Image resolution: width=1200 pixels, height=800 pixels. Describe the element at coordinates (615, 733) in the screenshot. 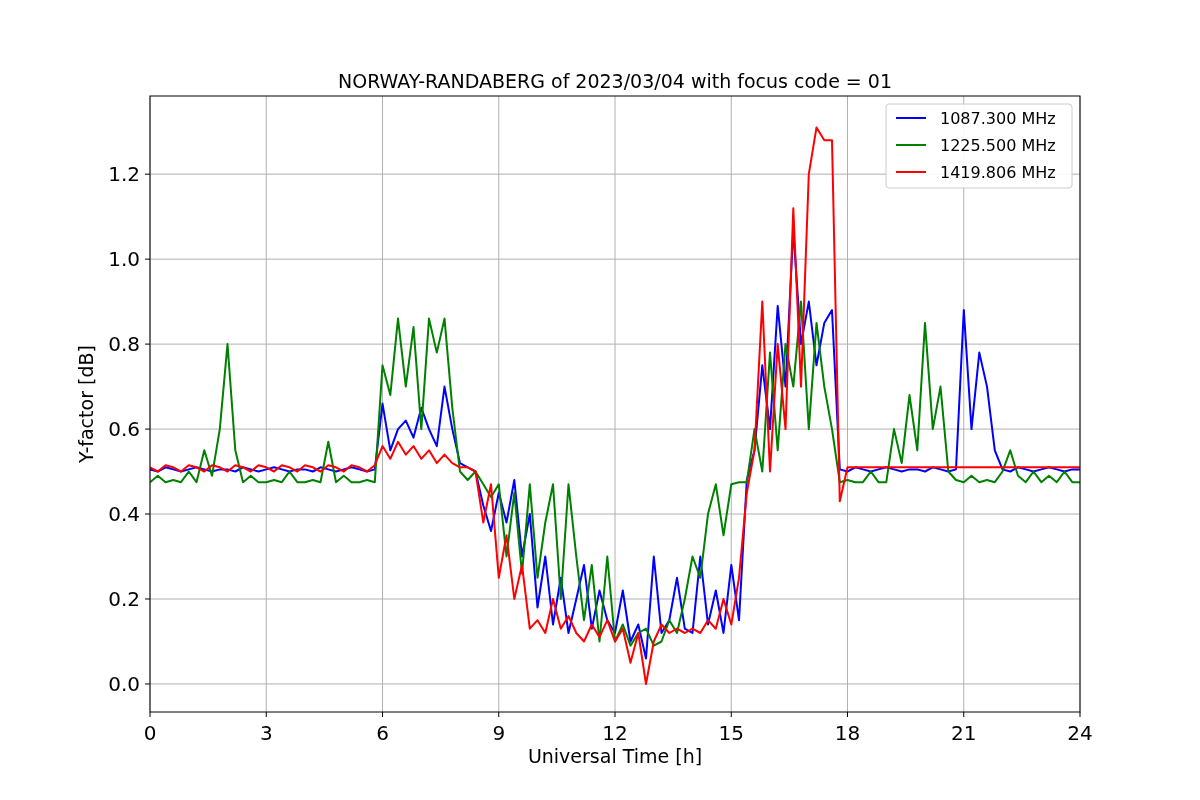

I see `x-tick-label: 12` at that location.